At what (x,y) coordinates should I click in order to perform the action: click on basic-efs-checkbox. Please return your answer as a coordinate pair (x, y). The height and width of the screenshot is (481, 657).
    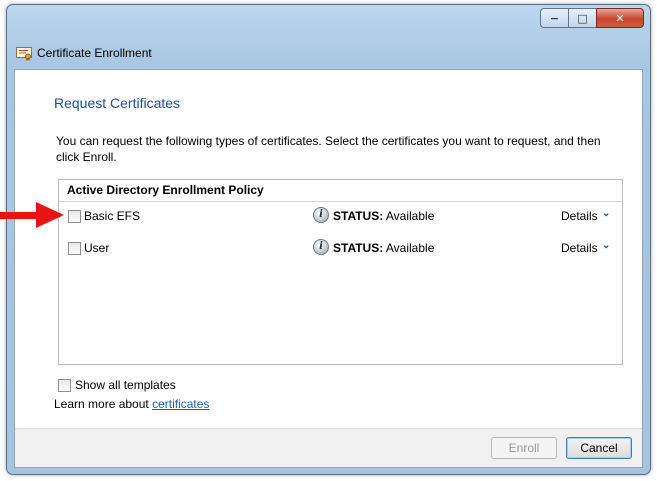
    Looking at the image, I should click on (74, 216).